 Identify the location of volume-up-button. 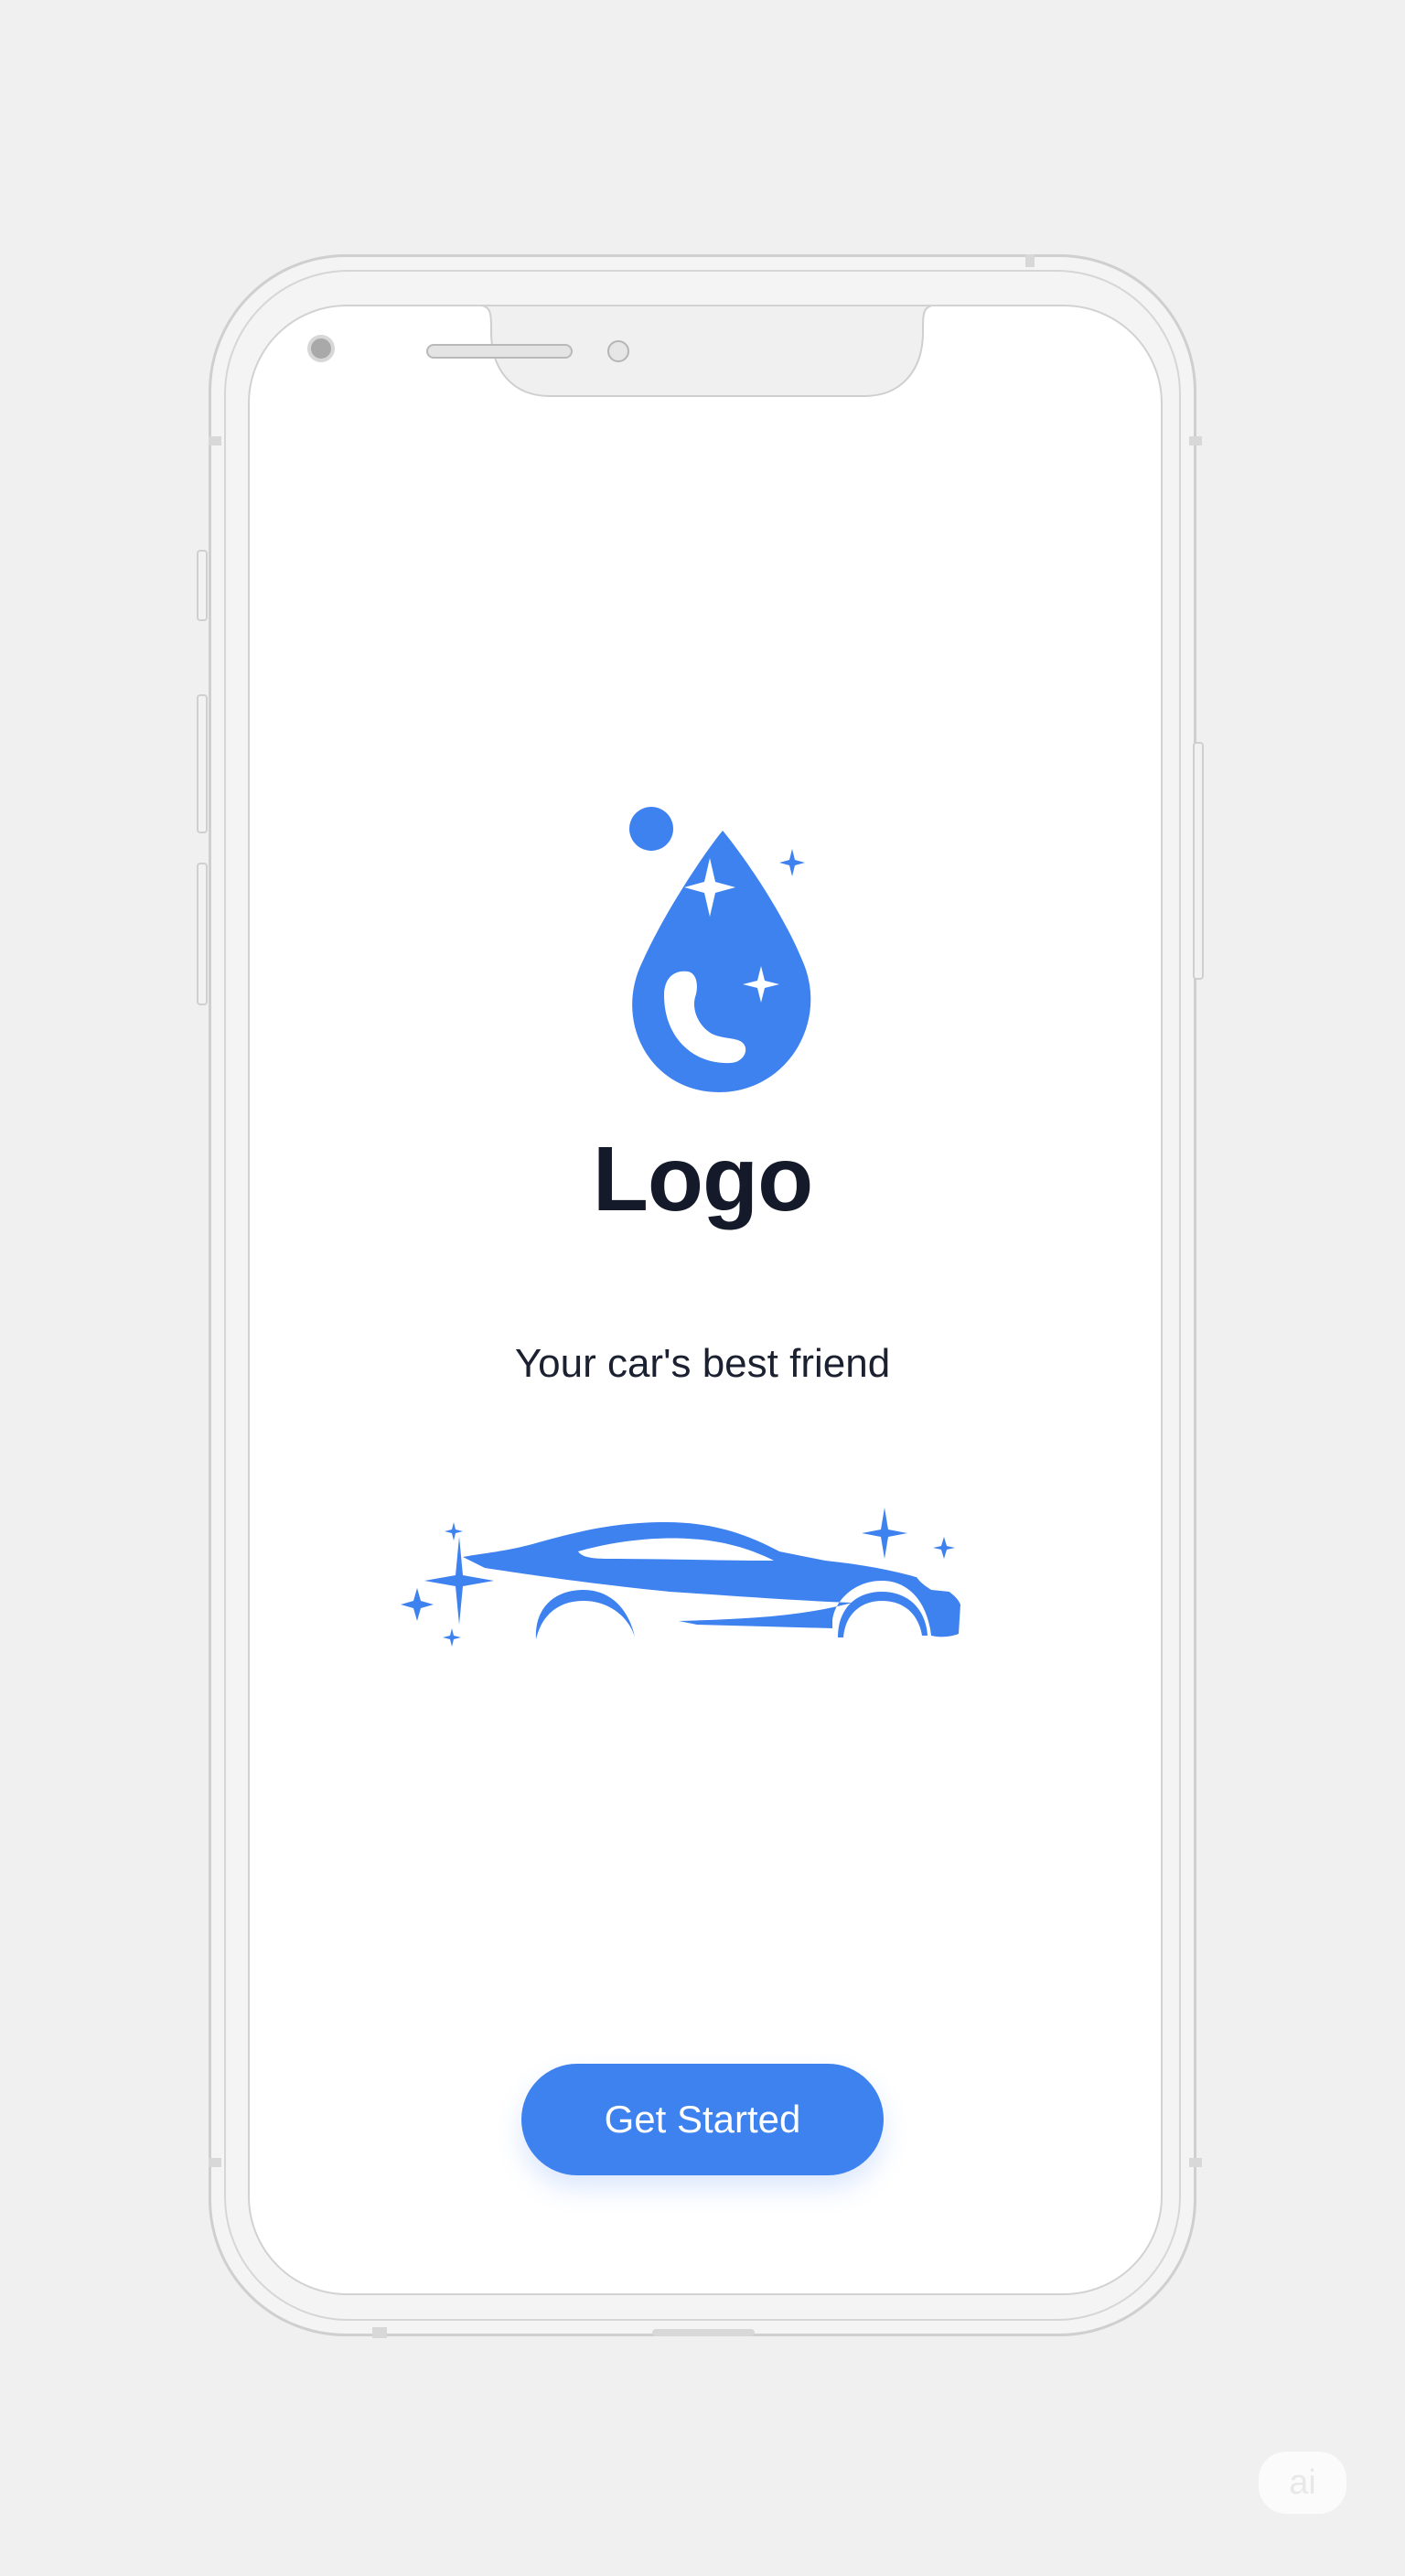
(203, 763).